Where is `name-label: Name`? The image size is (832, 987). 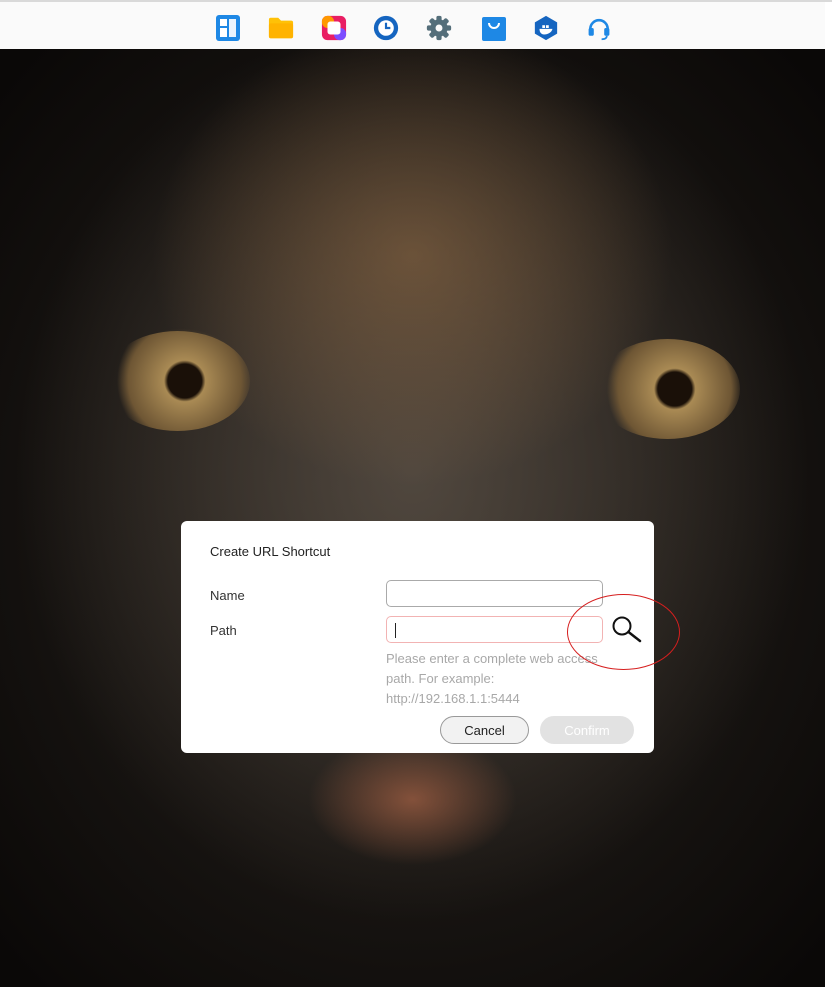
name-label: Name is located at coordinates (227, 595).